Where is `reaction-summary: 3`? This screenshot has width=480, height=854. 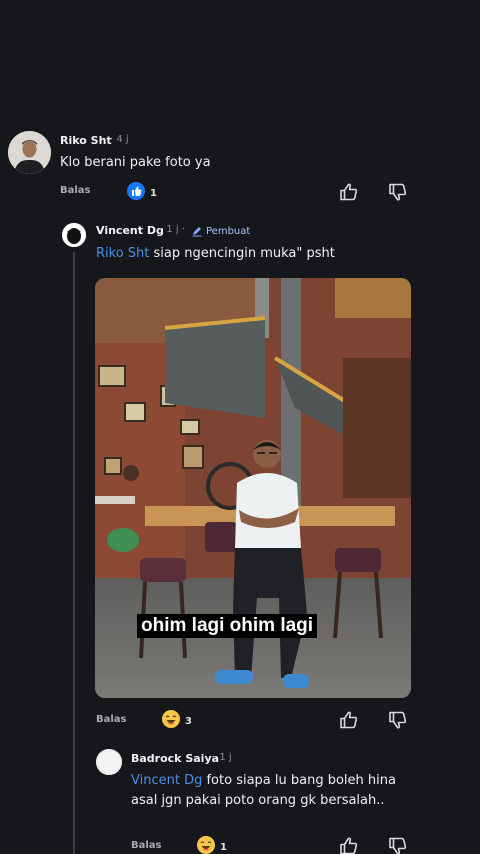 reaction-summary: 3 is located at coordinates (177, 721).